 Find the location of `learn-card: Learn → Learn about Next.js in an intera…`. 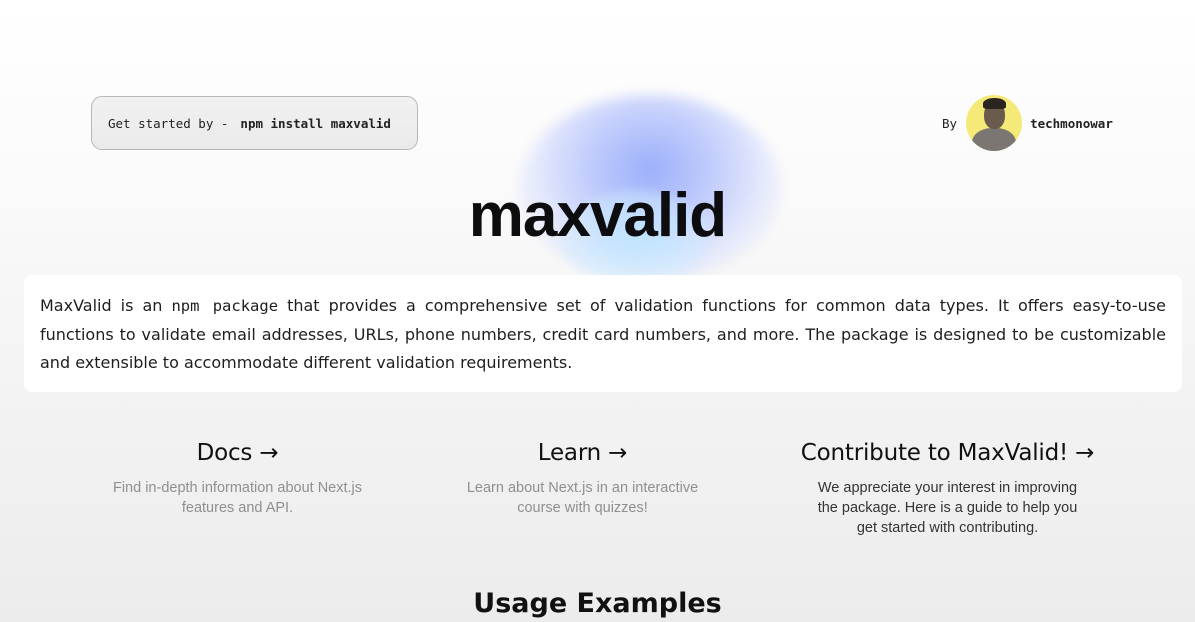

learn-card: Learn → Learn about Next.js in an intera… is located at coordinates (582, 479).